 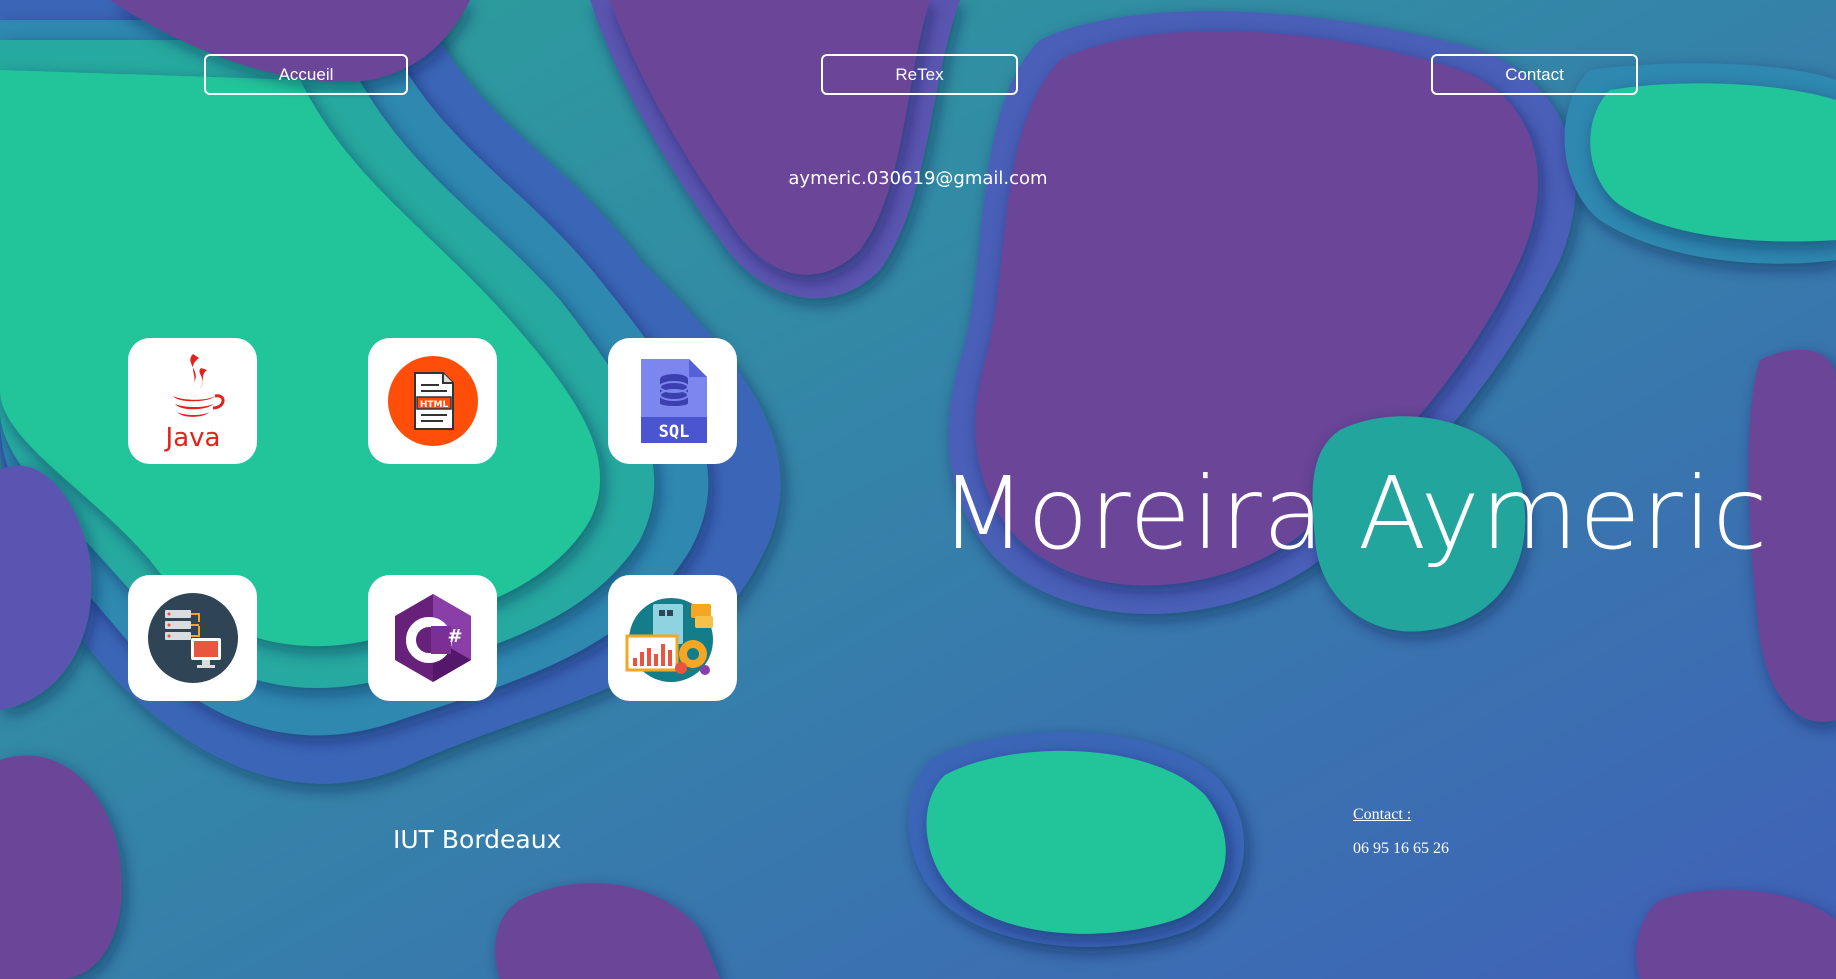 What do you see at coordinates (919, 74) in the screenshot?
I see `nav-retex-button: ReTex` at bounding box center [919, 74].